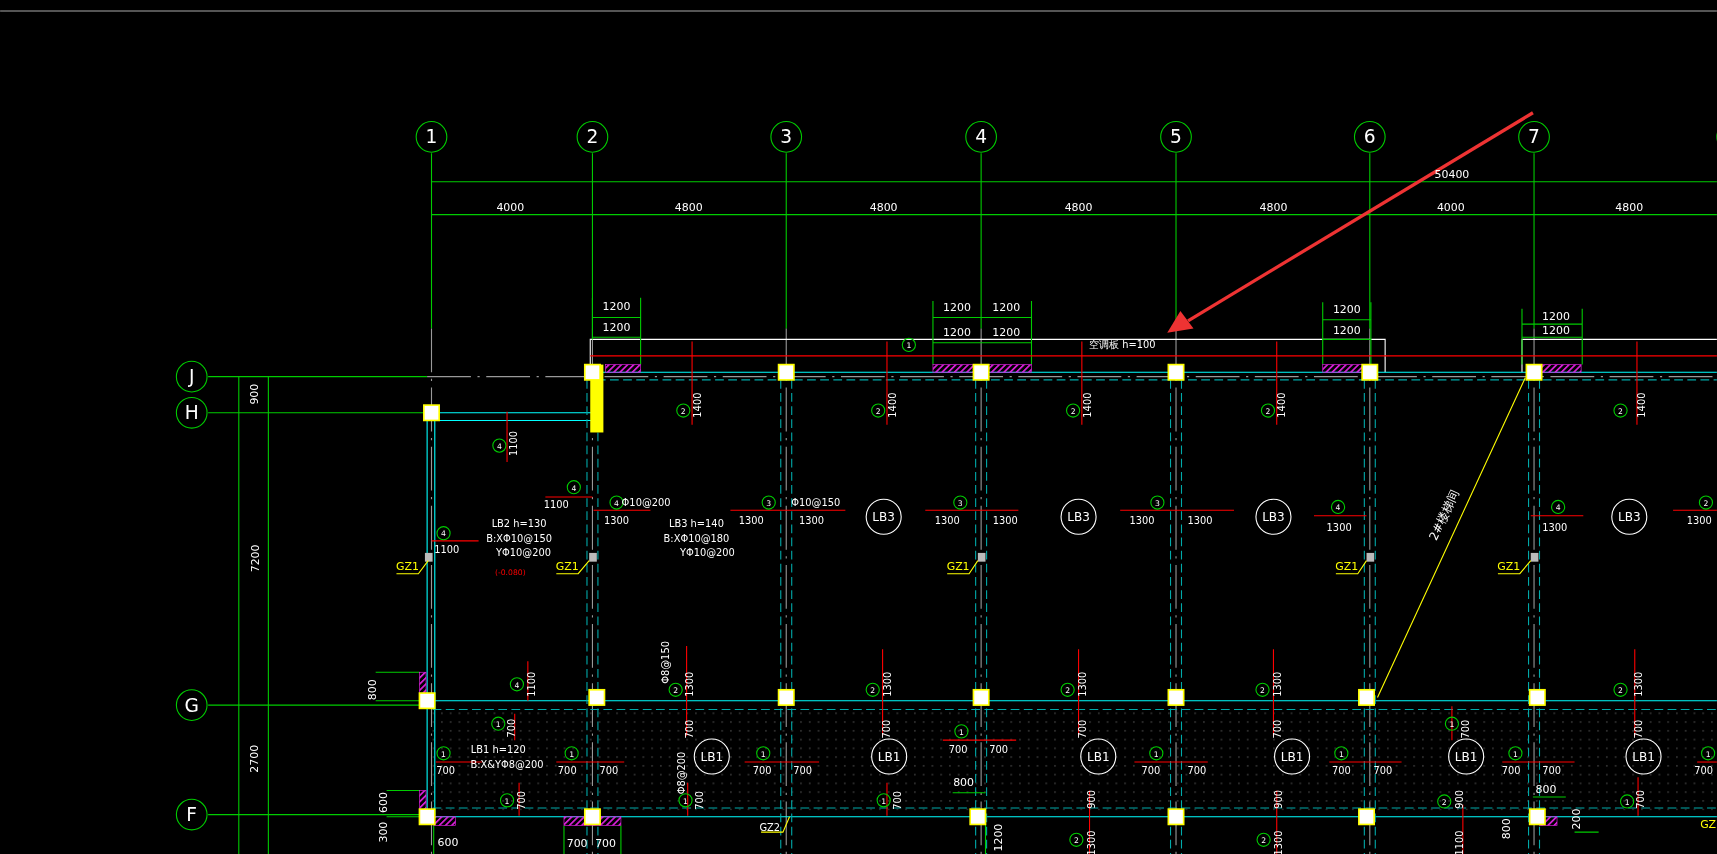  Describe the element at coordinates (510, 208) in the screenshot. I see `dimension-text: 4000` at that location.